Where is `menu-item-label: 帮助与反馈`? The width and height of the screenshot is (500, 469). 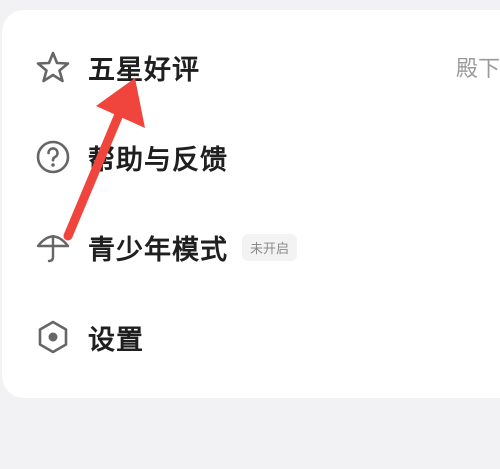
menu-item-label: 帮助与反馈 is located at coordinates (158, 160).